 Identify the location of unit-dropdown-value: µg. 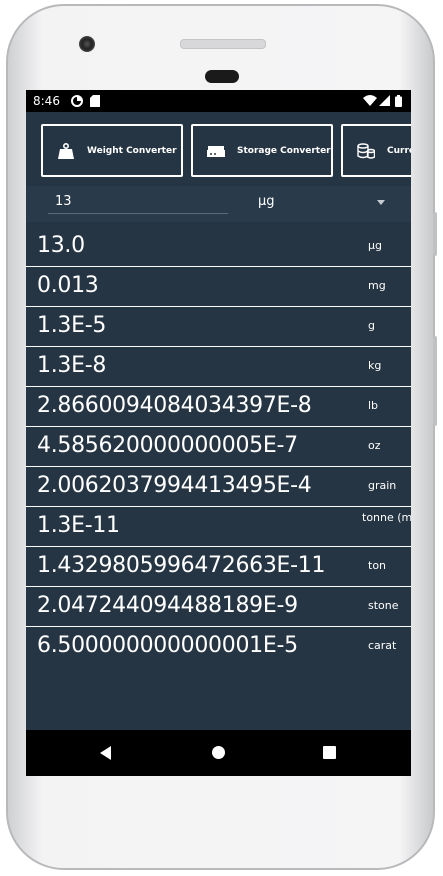
(266, 201).